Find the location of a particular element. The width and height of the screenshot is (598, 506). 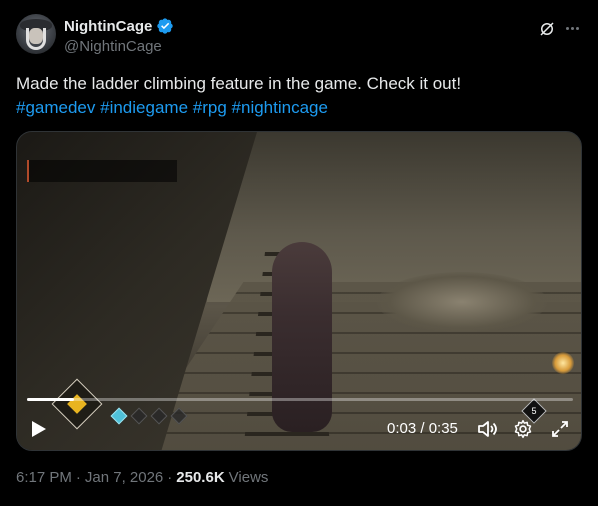

hashtag-link: #nightincage is located at coordinates (280, 107).